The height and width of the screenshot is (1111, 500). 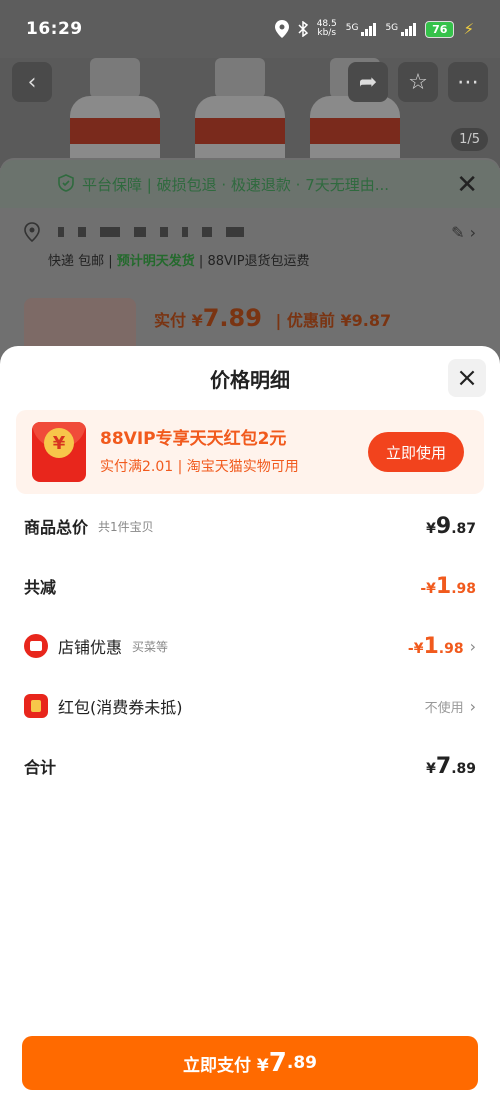 What do you see at coordinates (250, 586) in the screenshot?
I see `total-reduction-row: 共减 -¥1.98` at bounding box center [250, 586].